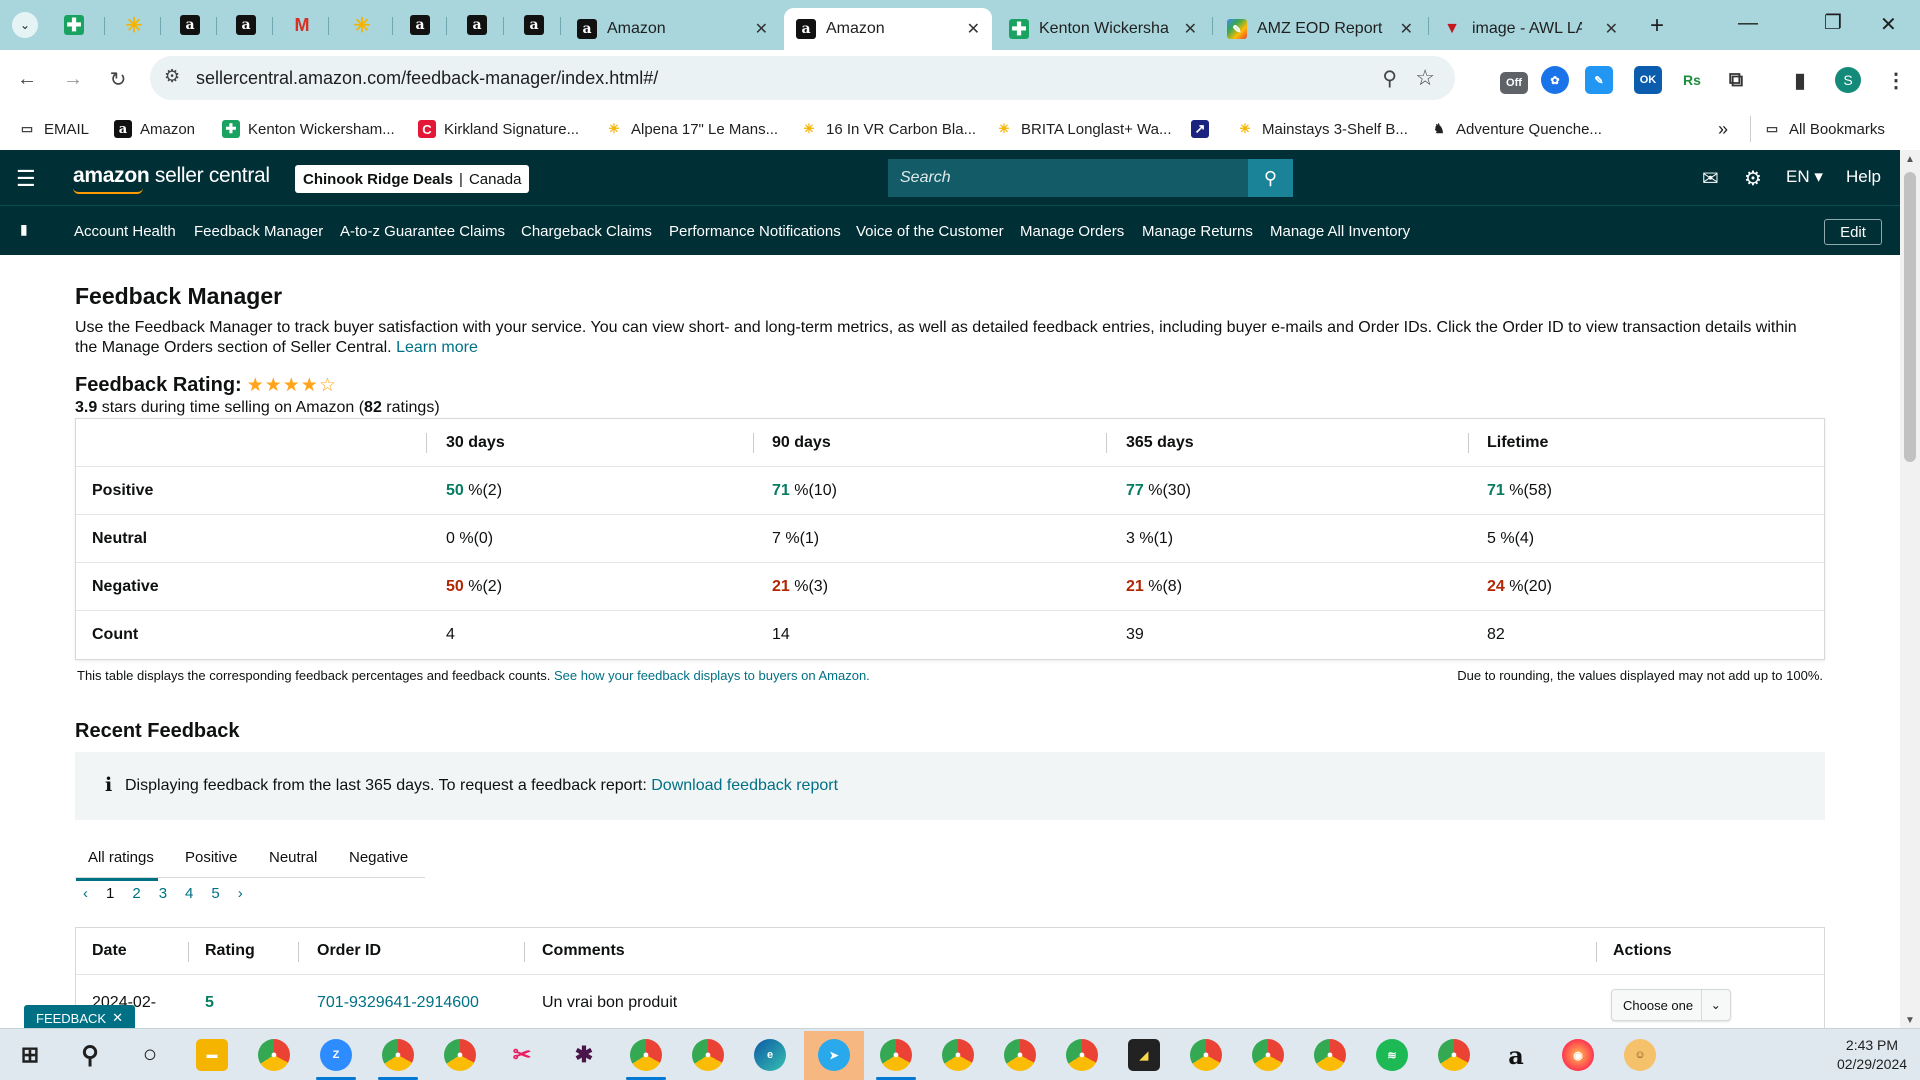 Image resolution: width=1920 pixels, height=1080 pixels. What do you see at coordinates (154, 129) in the screenshot?
I see `bookmark-amazon: a Amazon` at bounding box center [154, 129].